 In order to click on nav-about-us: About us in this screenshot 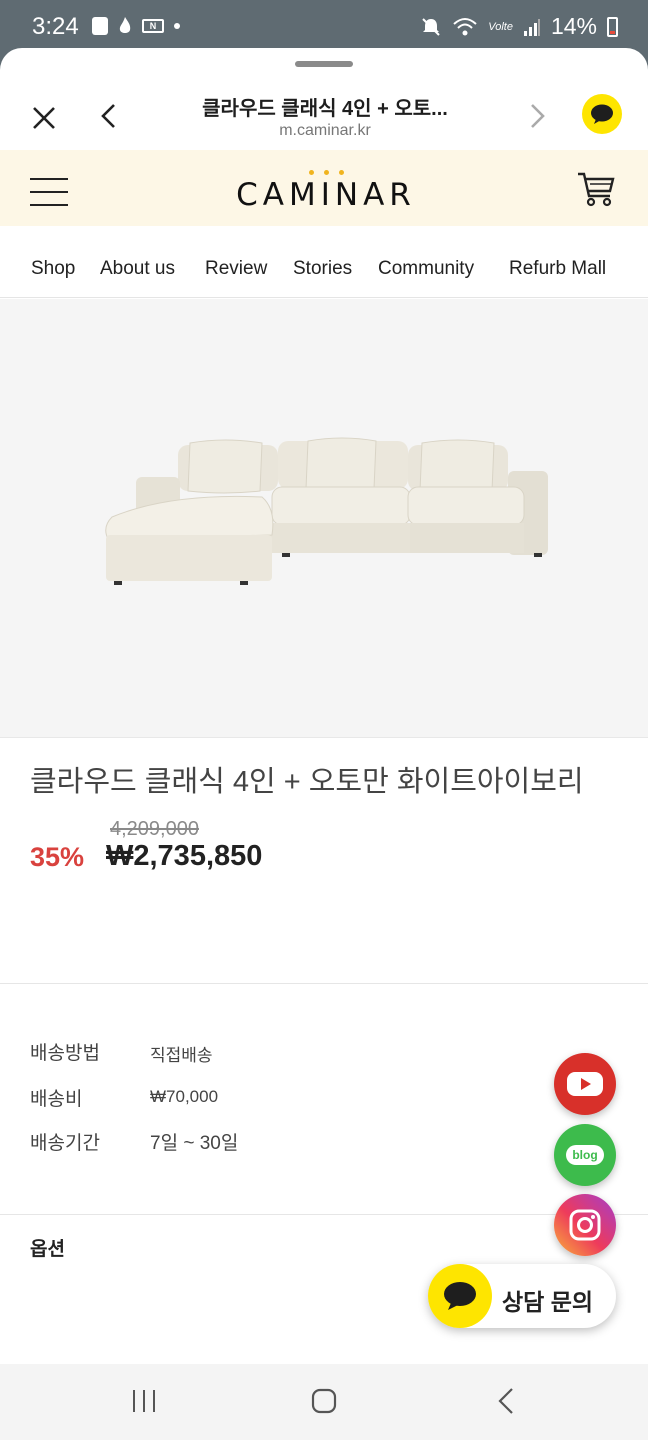, I will do `click(137, 269)`.